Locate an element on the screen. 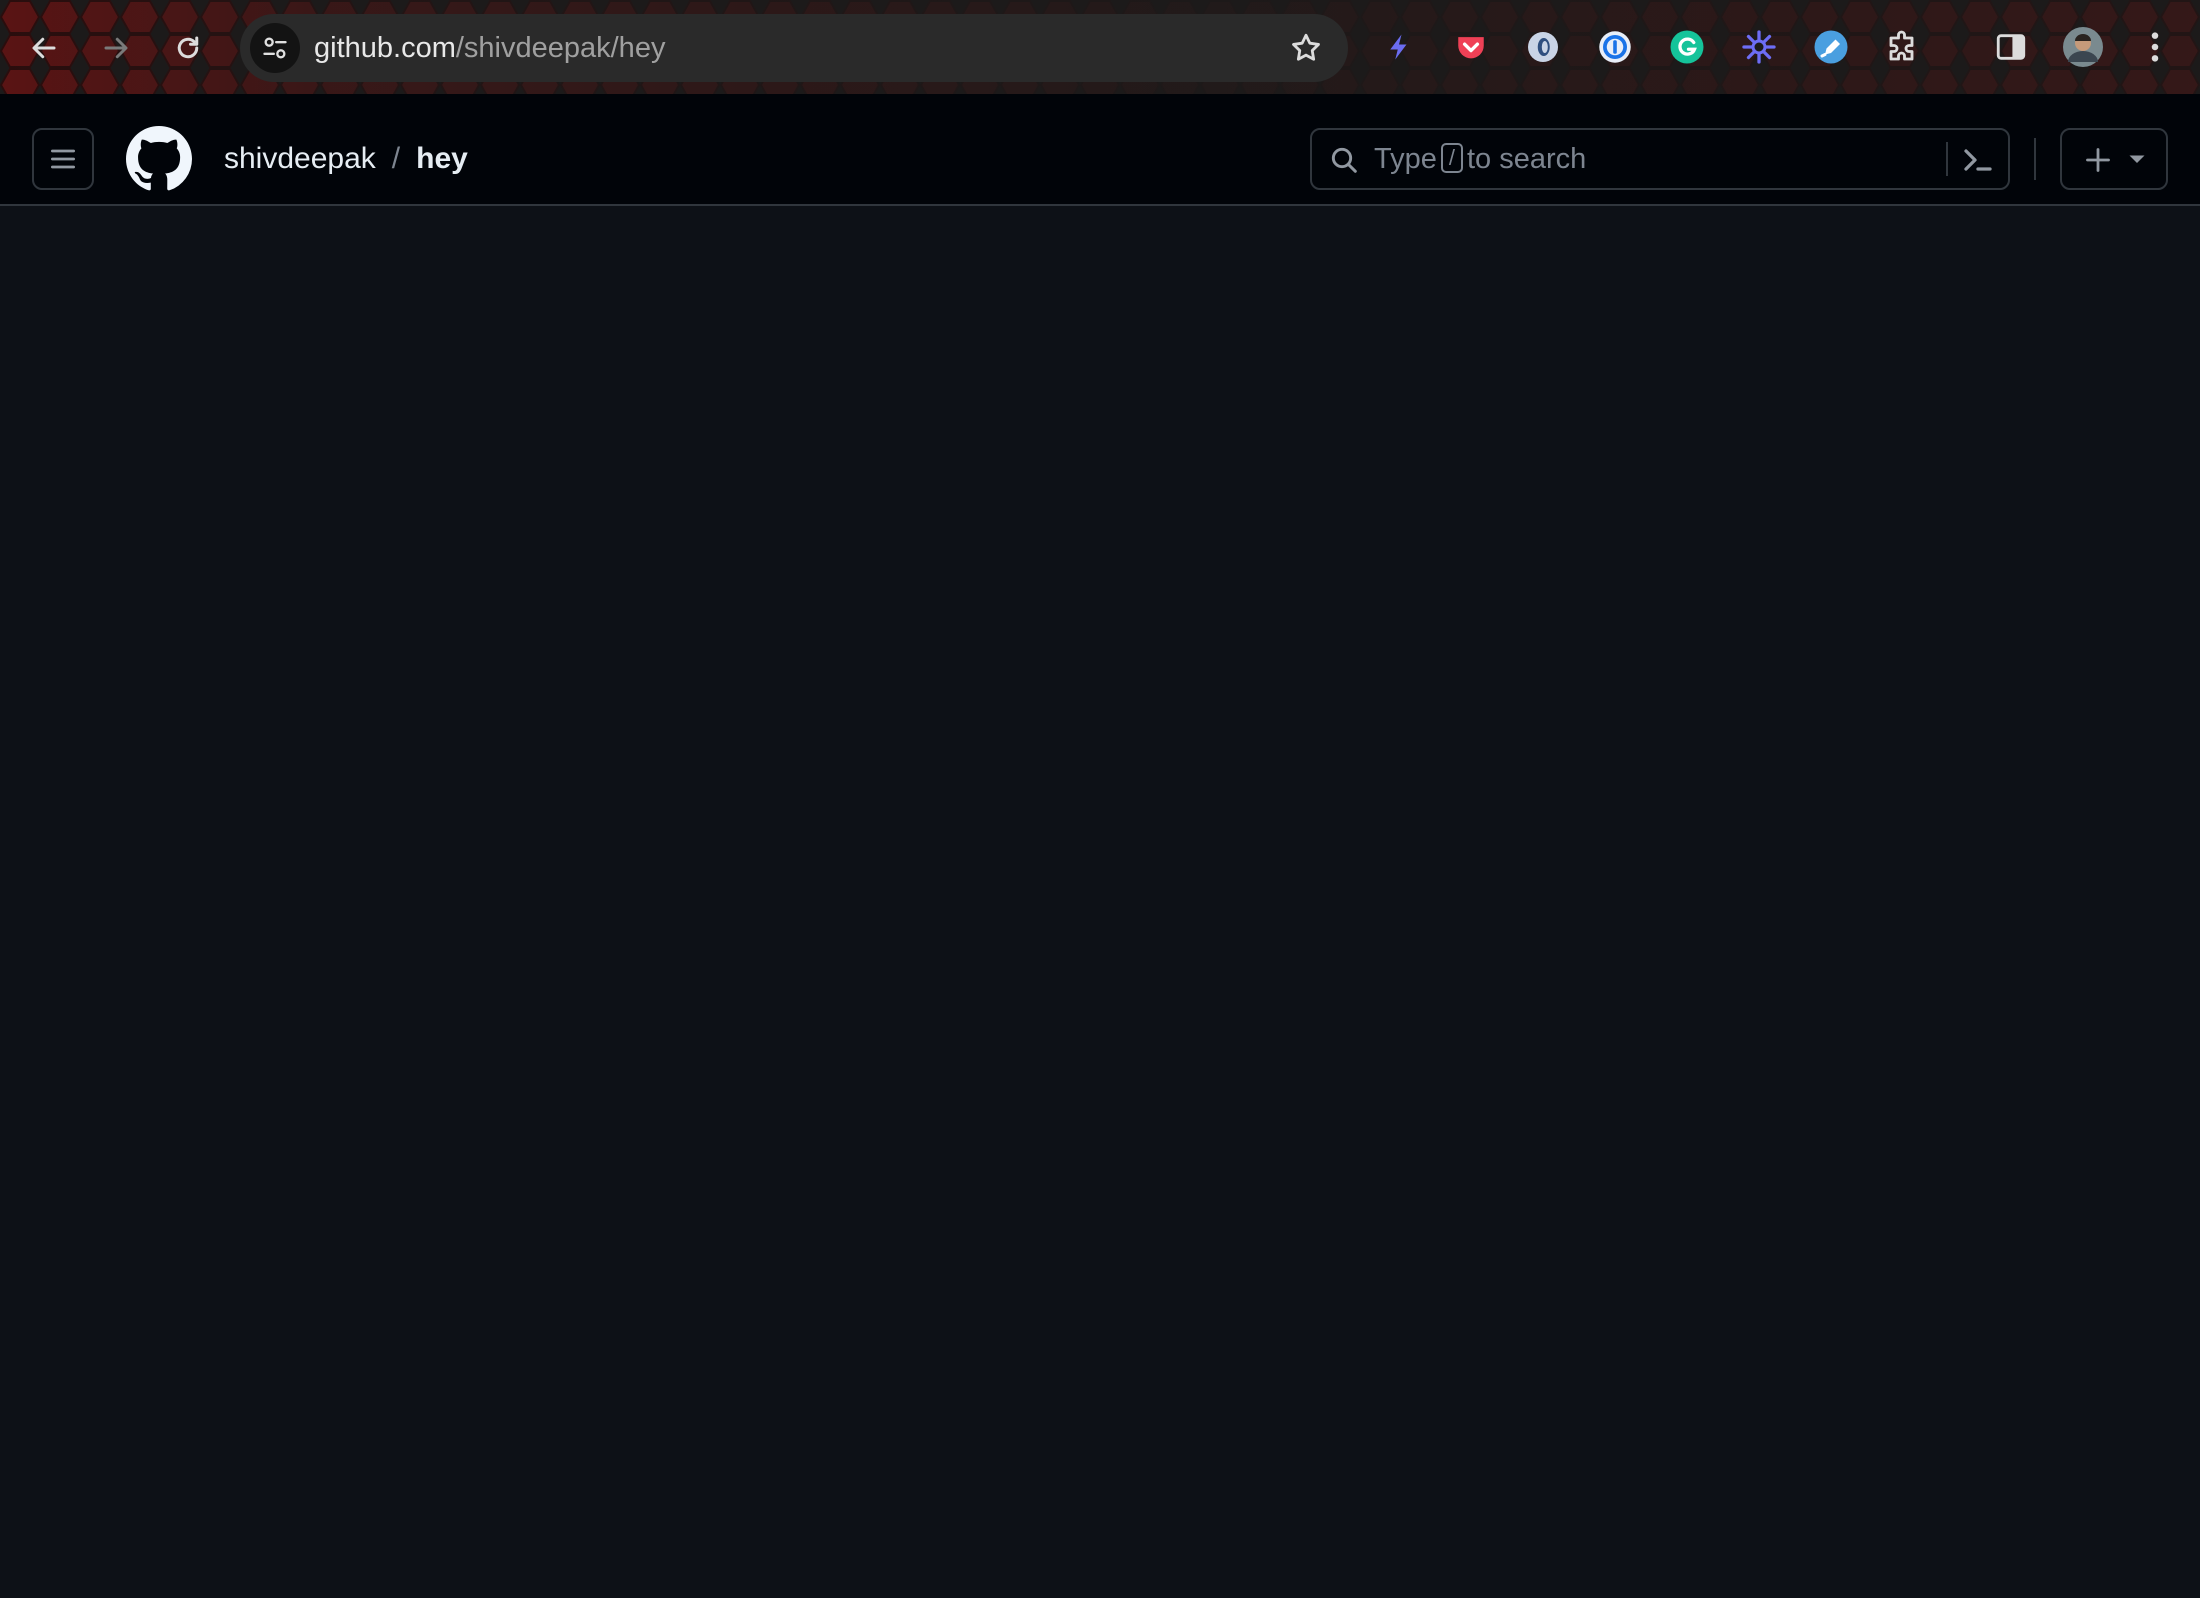 The height and width of the screenshot is (1598, 2200). password-manager-icon is located at coordinates (1615, 47).